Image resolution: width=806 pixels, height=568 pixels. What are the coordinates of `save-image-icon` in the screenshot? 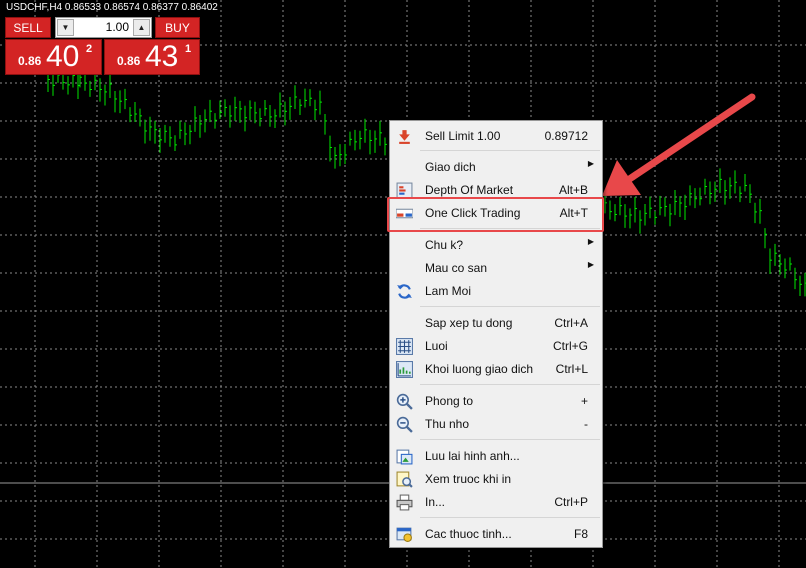 It's located at (404, 457).